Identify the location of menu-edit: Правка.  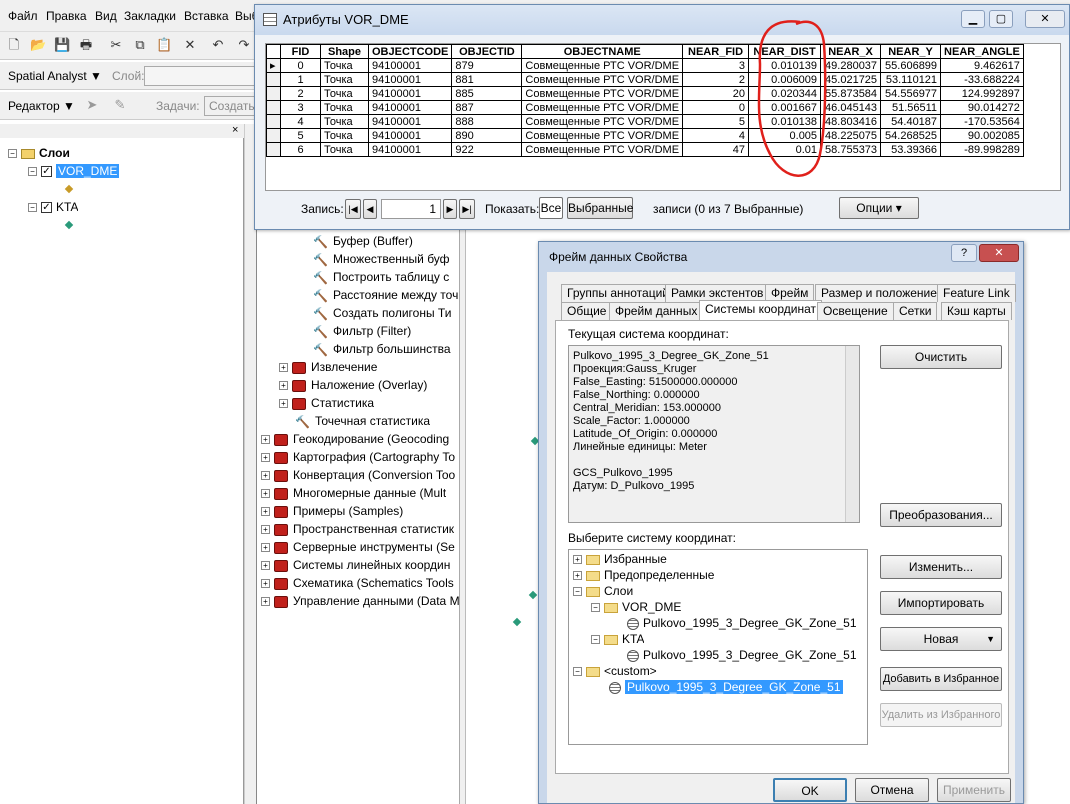
(66, 16).